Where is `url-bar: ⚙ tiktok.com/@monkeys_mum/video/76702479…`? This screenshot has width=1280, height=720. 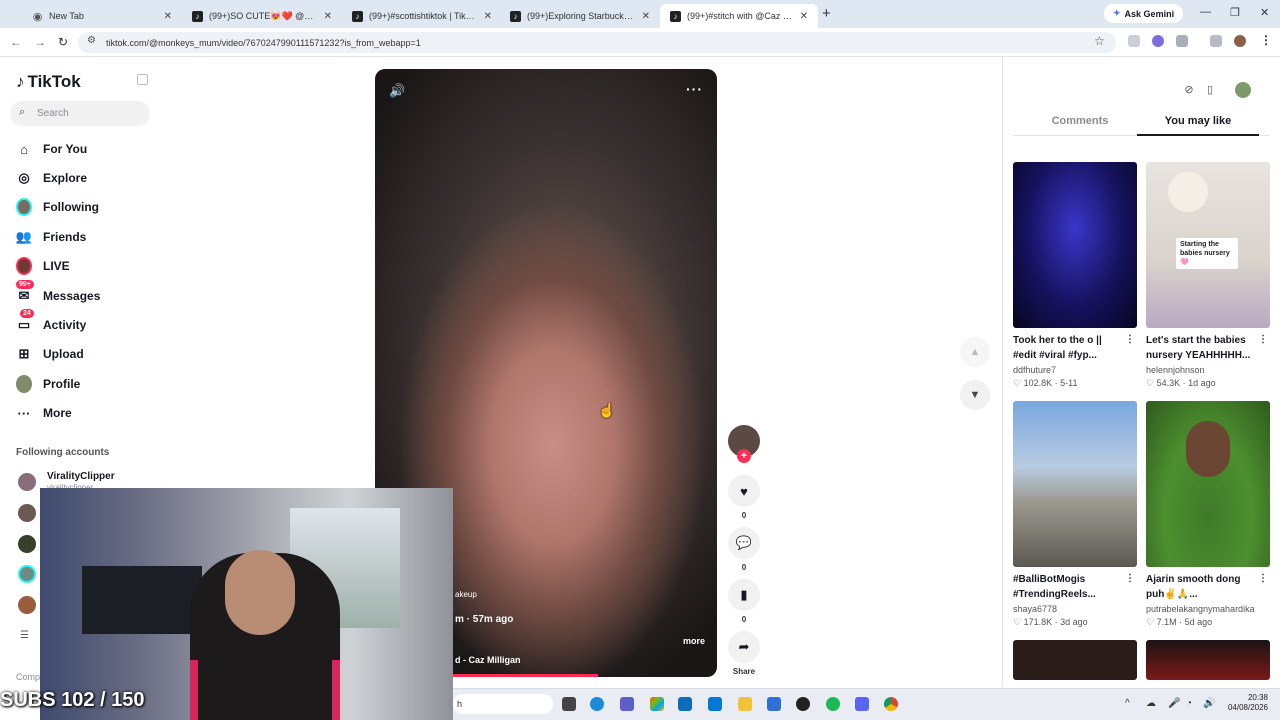 url-bar: ⚙ tiktok.com/@monkeys_mum/video/76702479… is located at coordinates (597, 42).